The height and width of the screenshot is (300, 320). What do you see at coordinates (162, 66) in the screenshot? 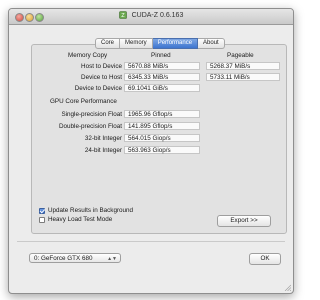
I see `host-to-device-pinned-value: 5670.88 MiB/s` at bounding box center [162, 66].